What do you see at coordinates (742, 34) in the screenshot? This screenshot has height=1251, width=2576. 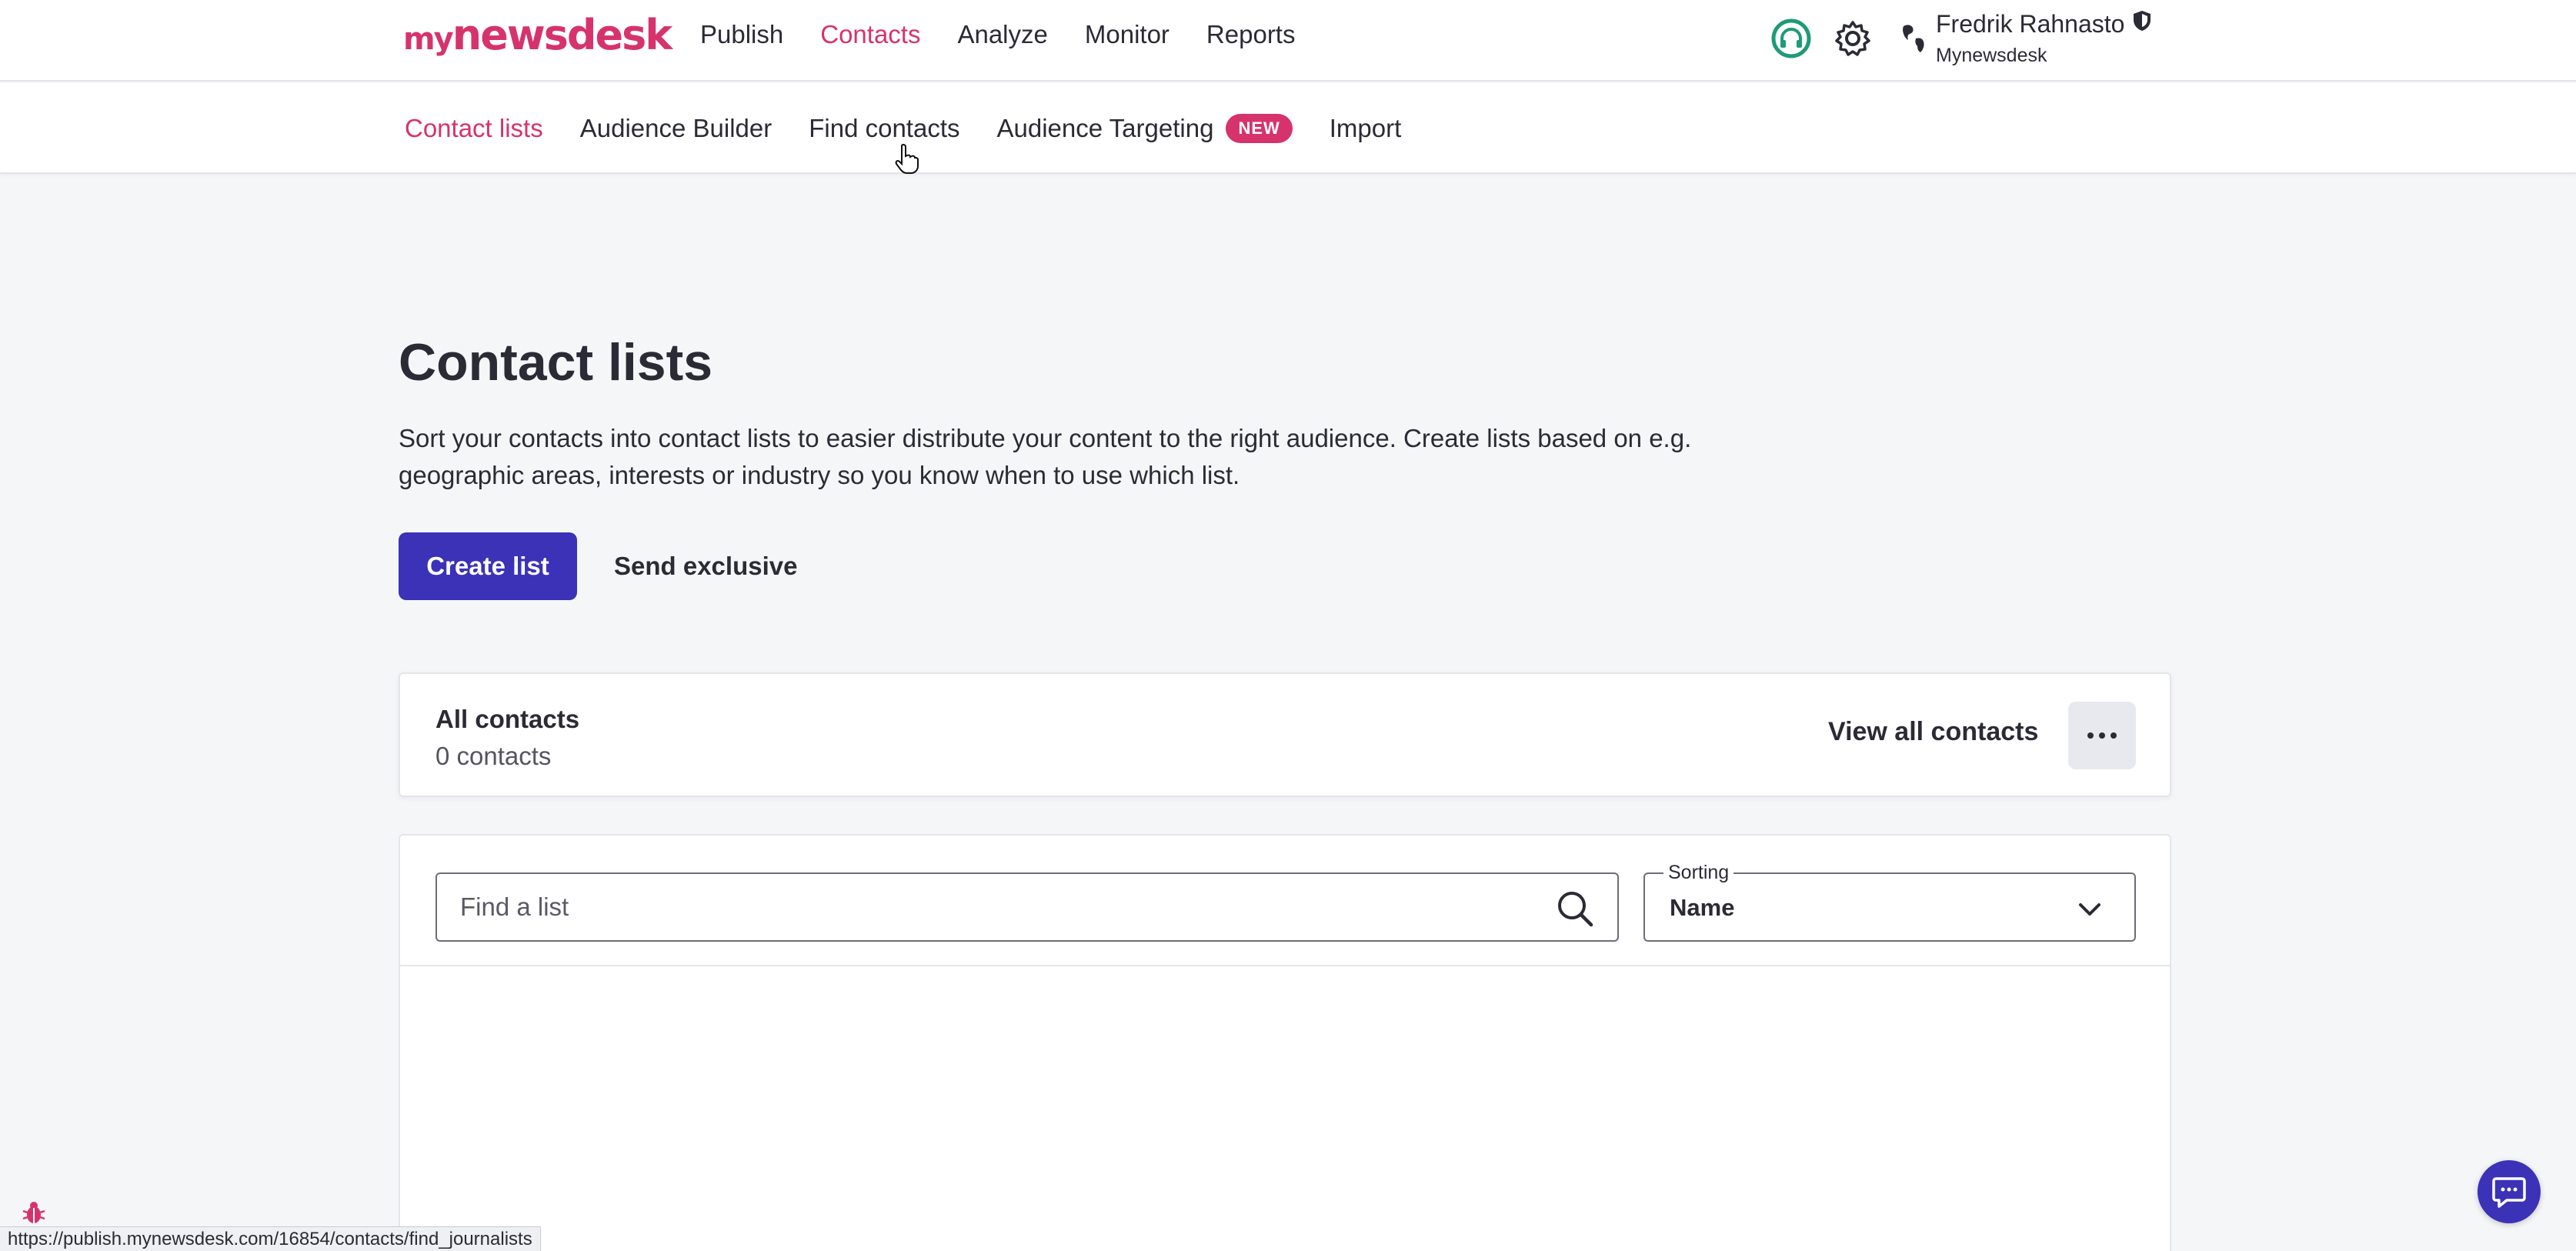 I see `nav-publish: Publish` at bounding box center [742, 34].